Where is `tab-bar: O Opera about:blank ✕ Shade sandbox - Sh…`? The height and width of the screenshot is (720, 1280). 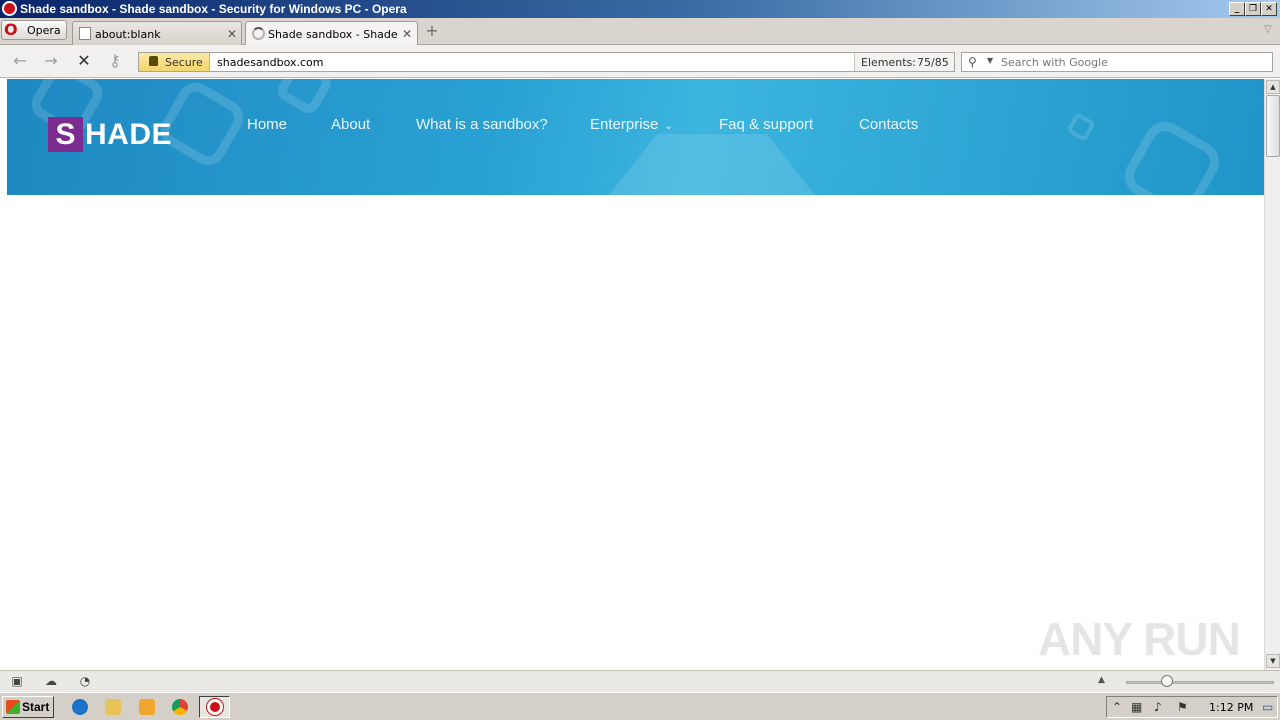
tab-bar: O Opera about:blank ✕ Shade sandbox - Sh… is located at coordinates (640, 32).